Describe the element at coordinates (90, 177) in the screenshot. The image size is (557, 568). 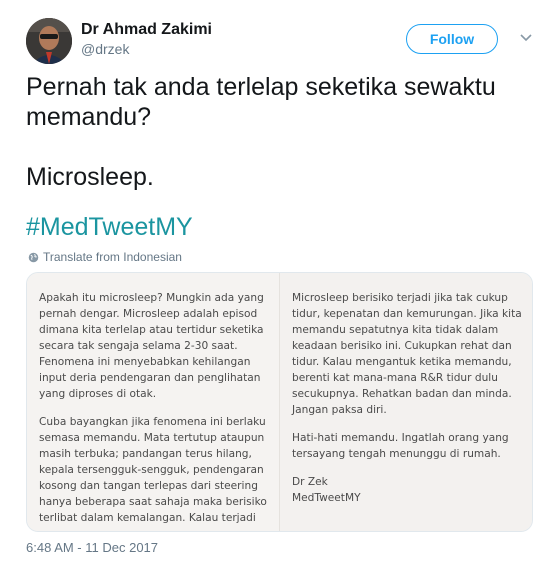
I see `tweet-line-2: Microsleep.` at that location.